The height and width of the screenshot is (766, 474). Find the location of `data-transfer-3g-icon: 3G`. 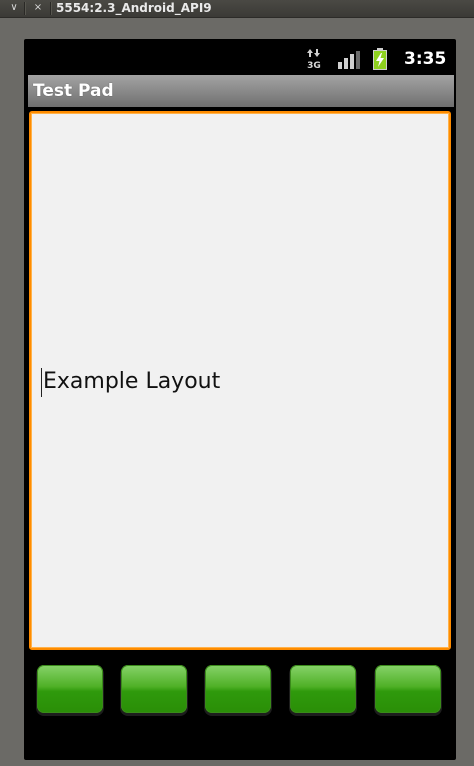

data-transfer-3g-icon: 3G is located at coordinates (314, 59).